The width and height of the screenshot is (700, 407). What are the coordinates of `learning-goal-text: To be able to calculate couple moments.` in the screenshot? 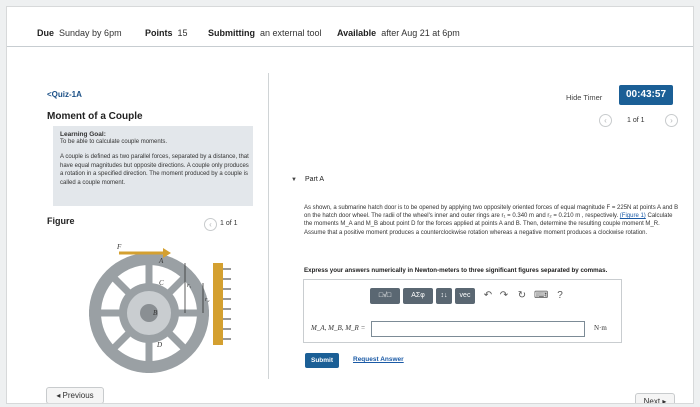 It's located at (114, 142).